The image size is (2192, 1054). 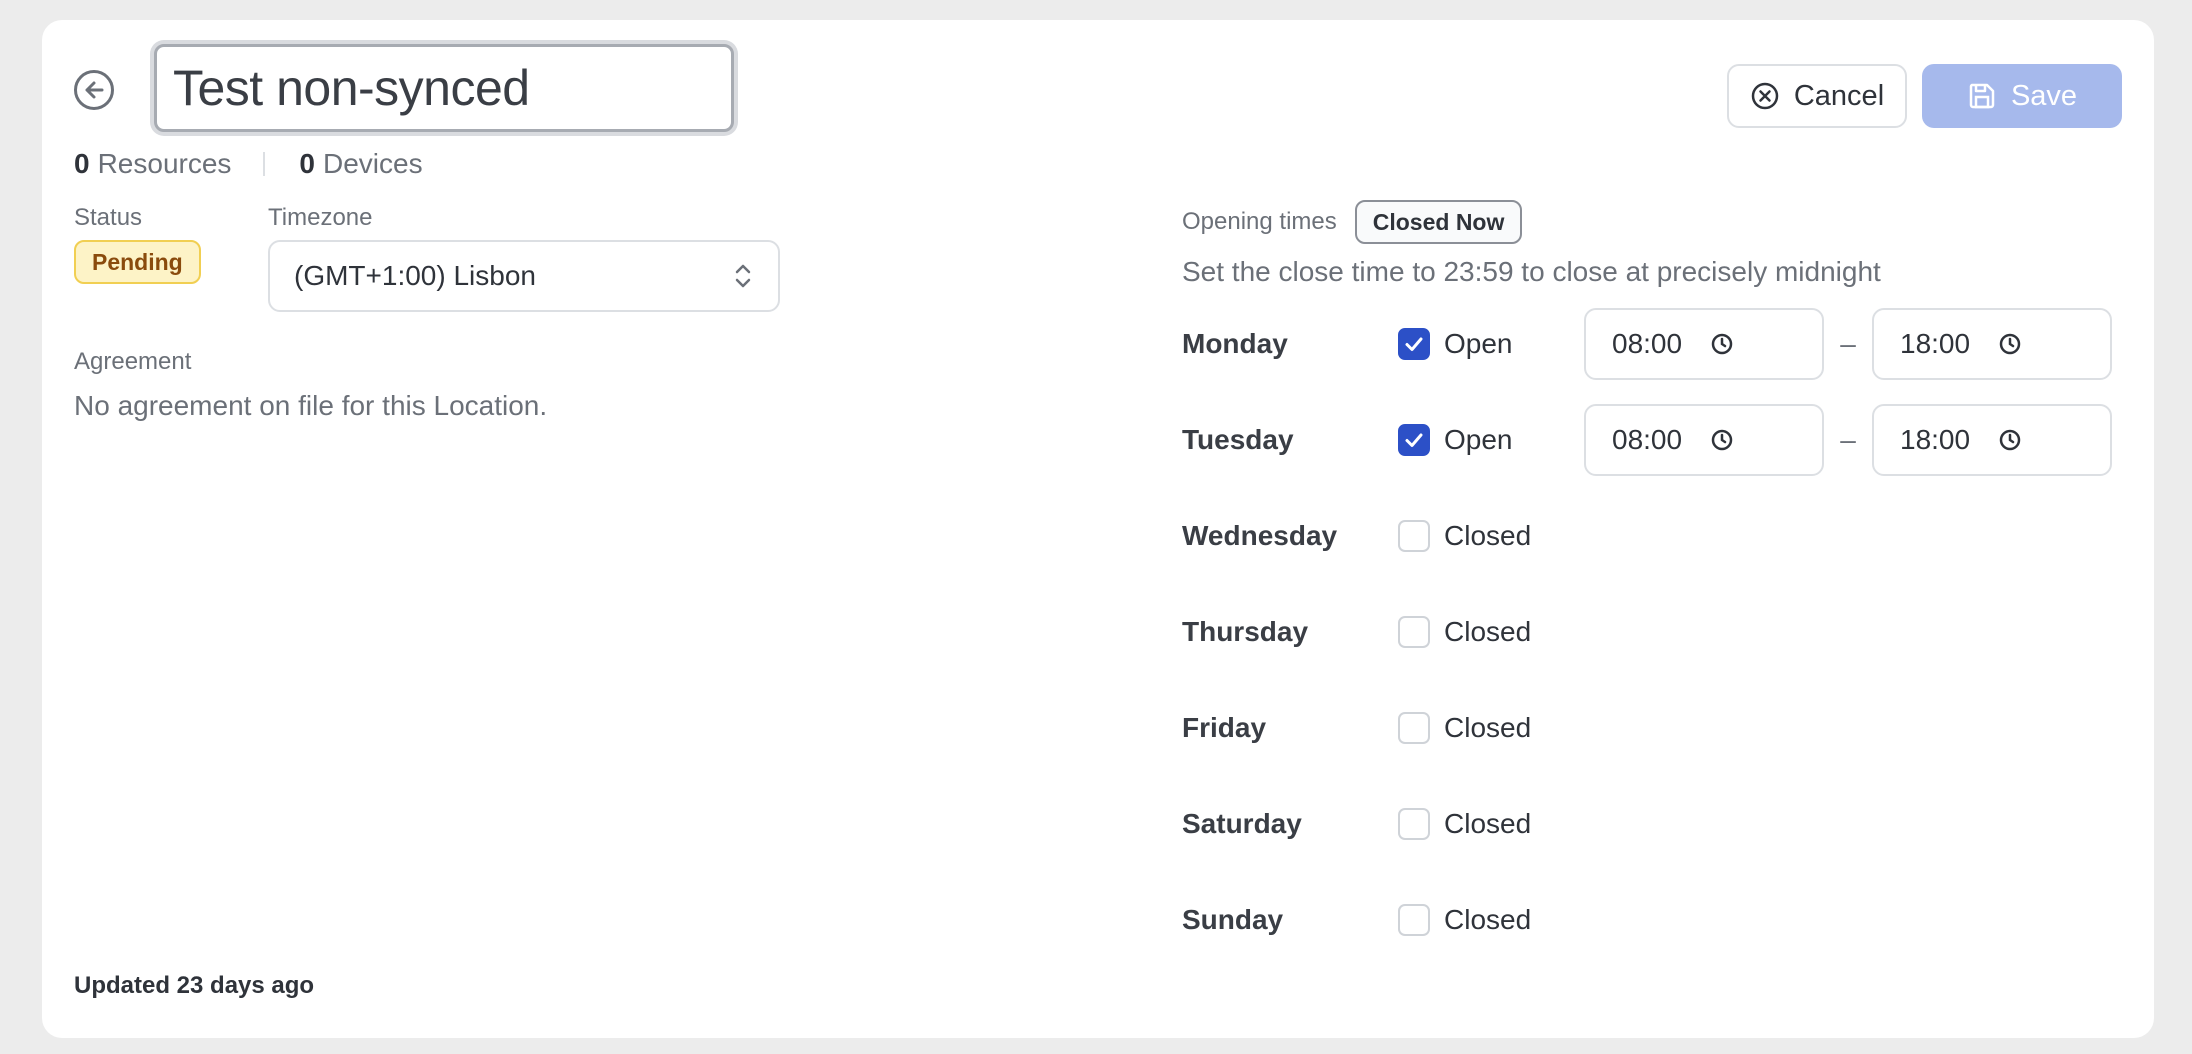 I want to click on save-button-label: Save, so click(x=2044, y=95).